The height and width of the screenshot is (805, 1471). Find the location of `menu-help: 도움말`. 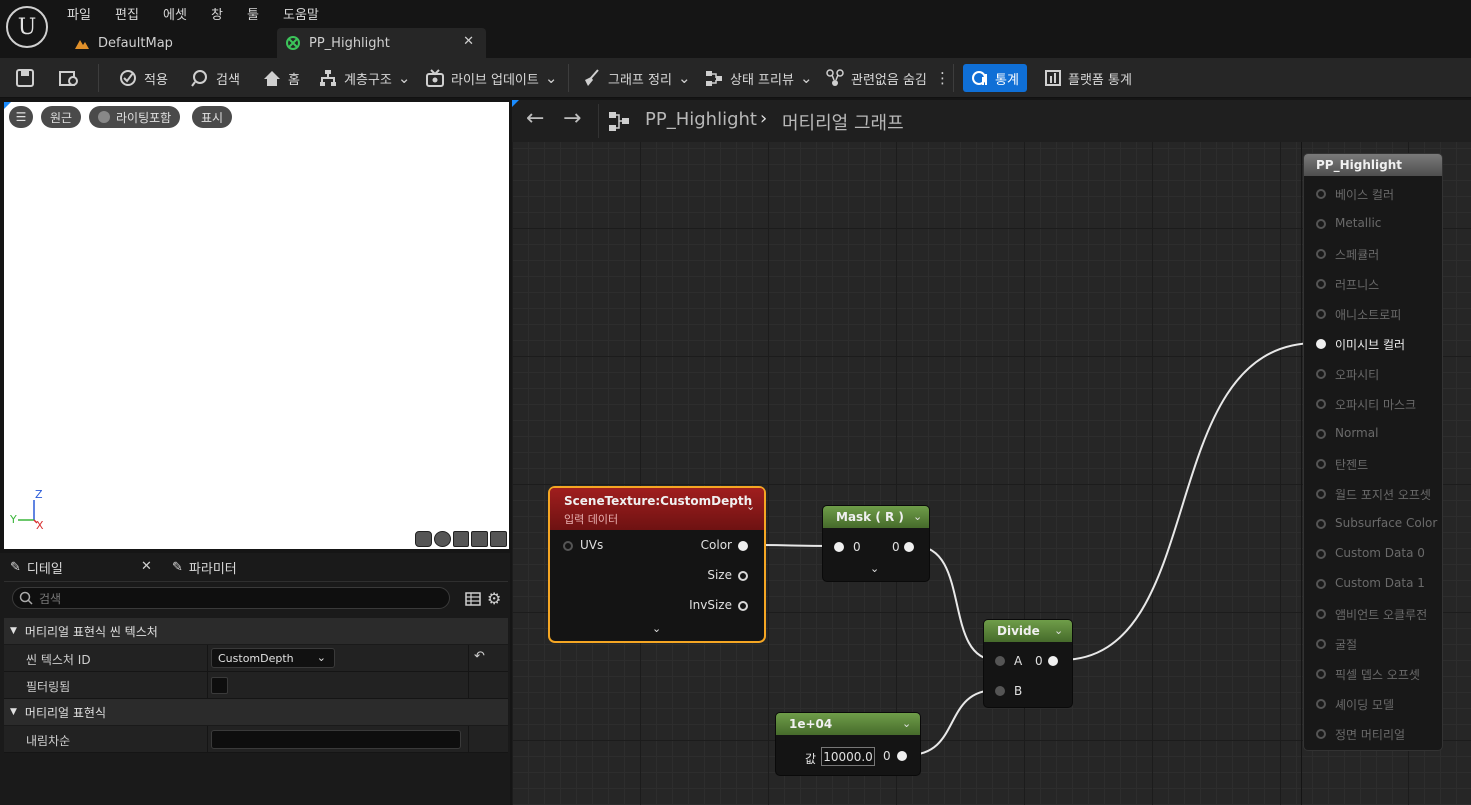

menu-help: 도움말 is located at coordinates (301, 13).